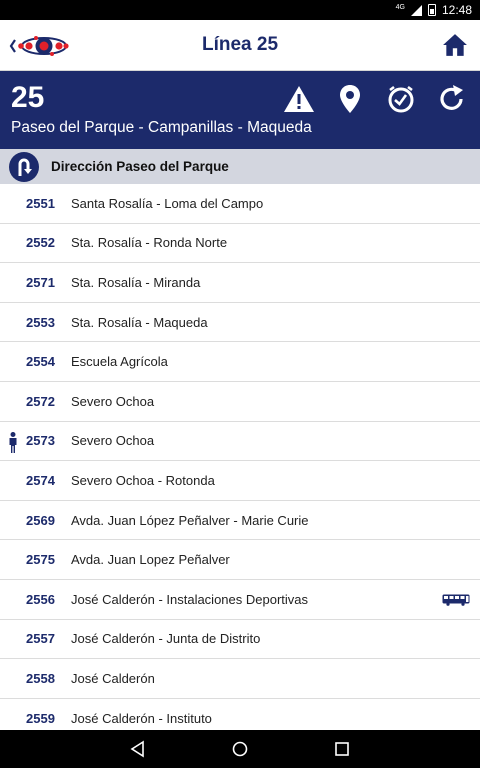 The image size is (480, 768). Describe the element at coordinates (240, 10) in the screenshot. I see `status-bar: 4G 12:48` at that location.